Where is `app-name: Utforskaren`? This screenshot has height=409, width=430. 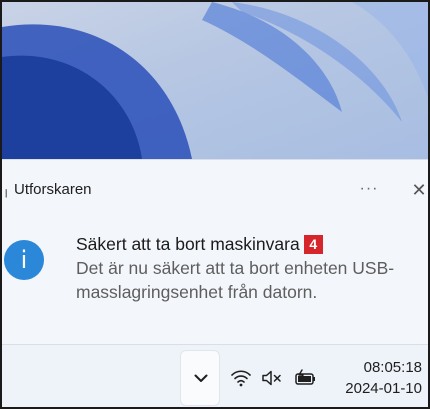 app-name: Utforskaren is located at coordinates (53, 189).